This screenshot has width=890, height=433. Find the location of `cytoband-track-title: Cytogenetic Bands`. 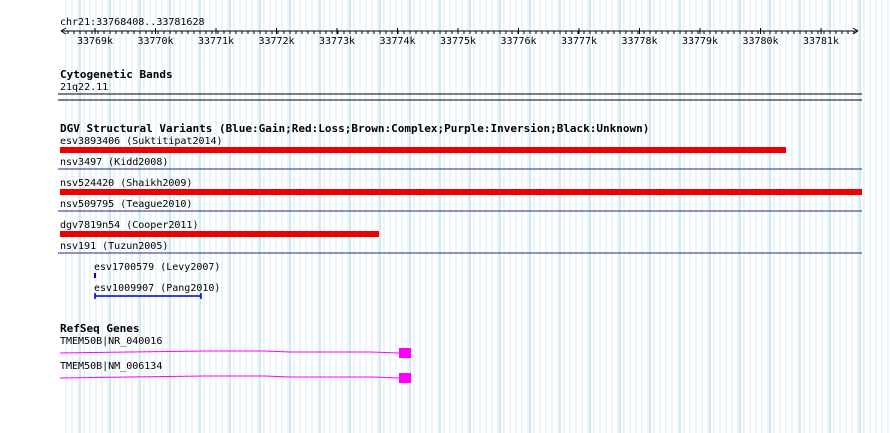

cytoband-track-title: Cytogenetic Bands is located at coordinates (116, 74).